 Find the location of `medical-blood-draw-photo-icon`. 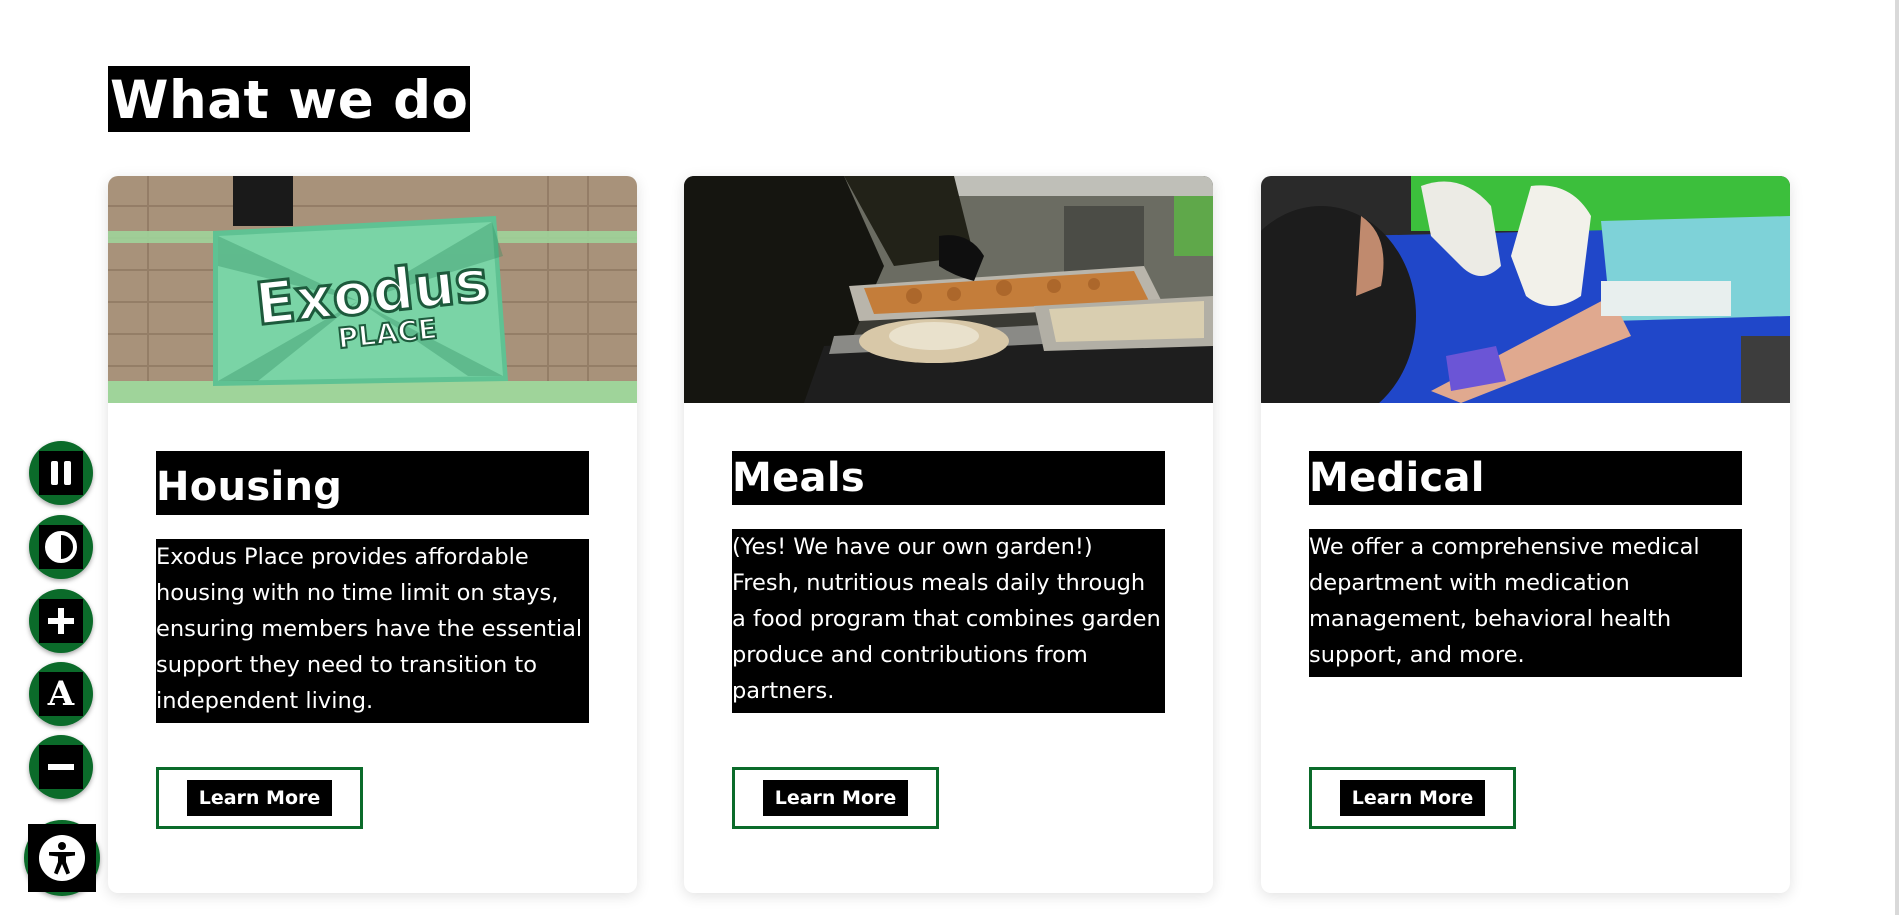

medical-blood-draw-photo-icon is located at coordinates (1525, 289).